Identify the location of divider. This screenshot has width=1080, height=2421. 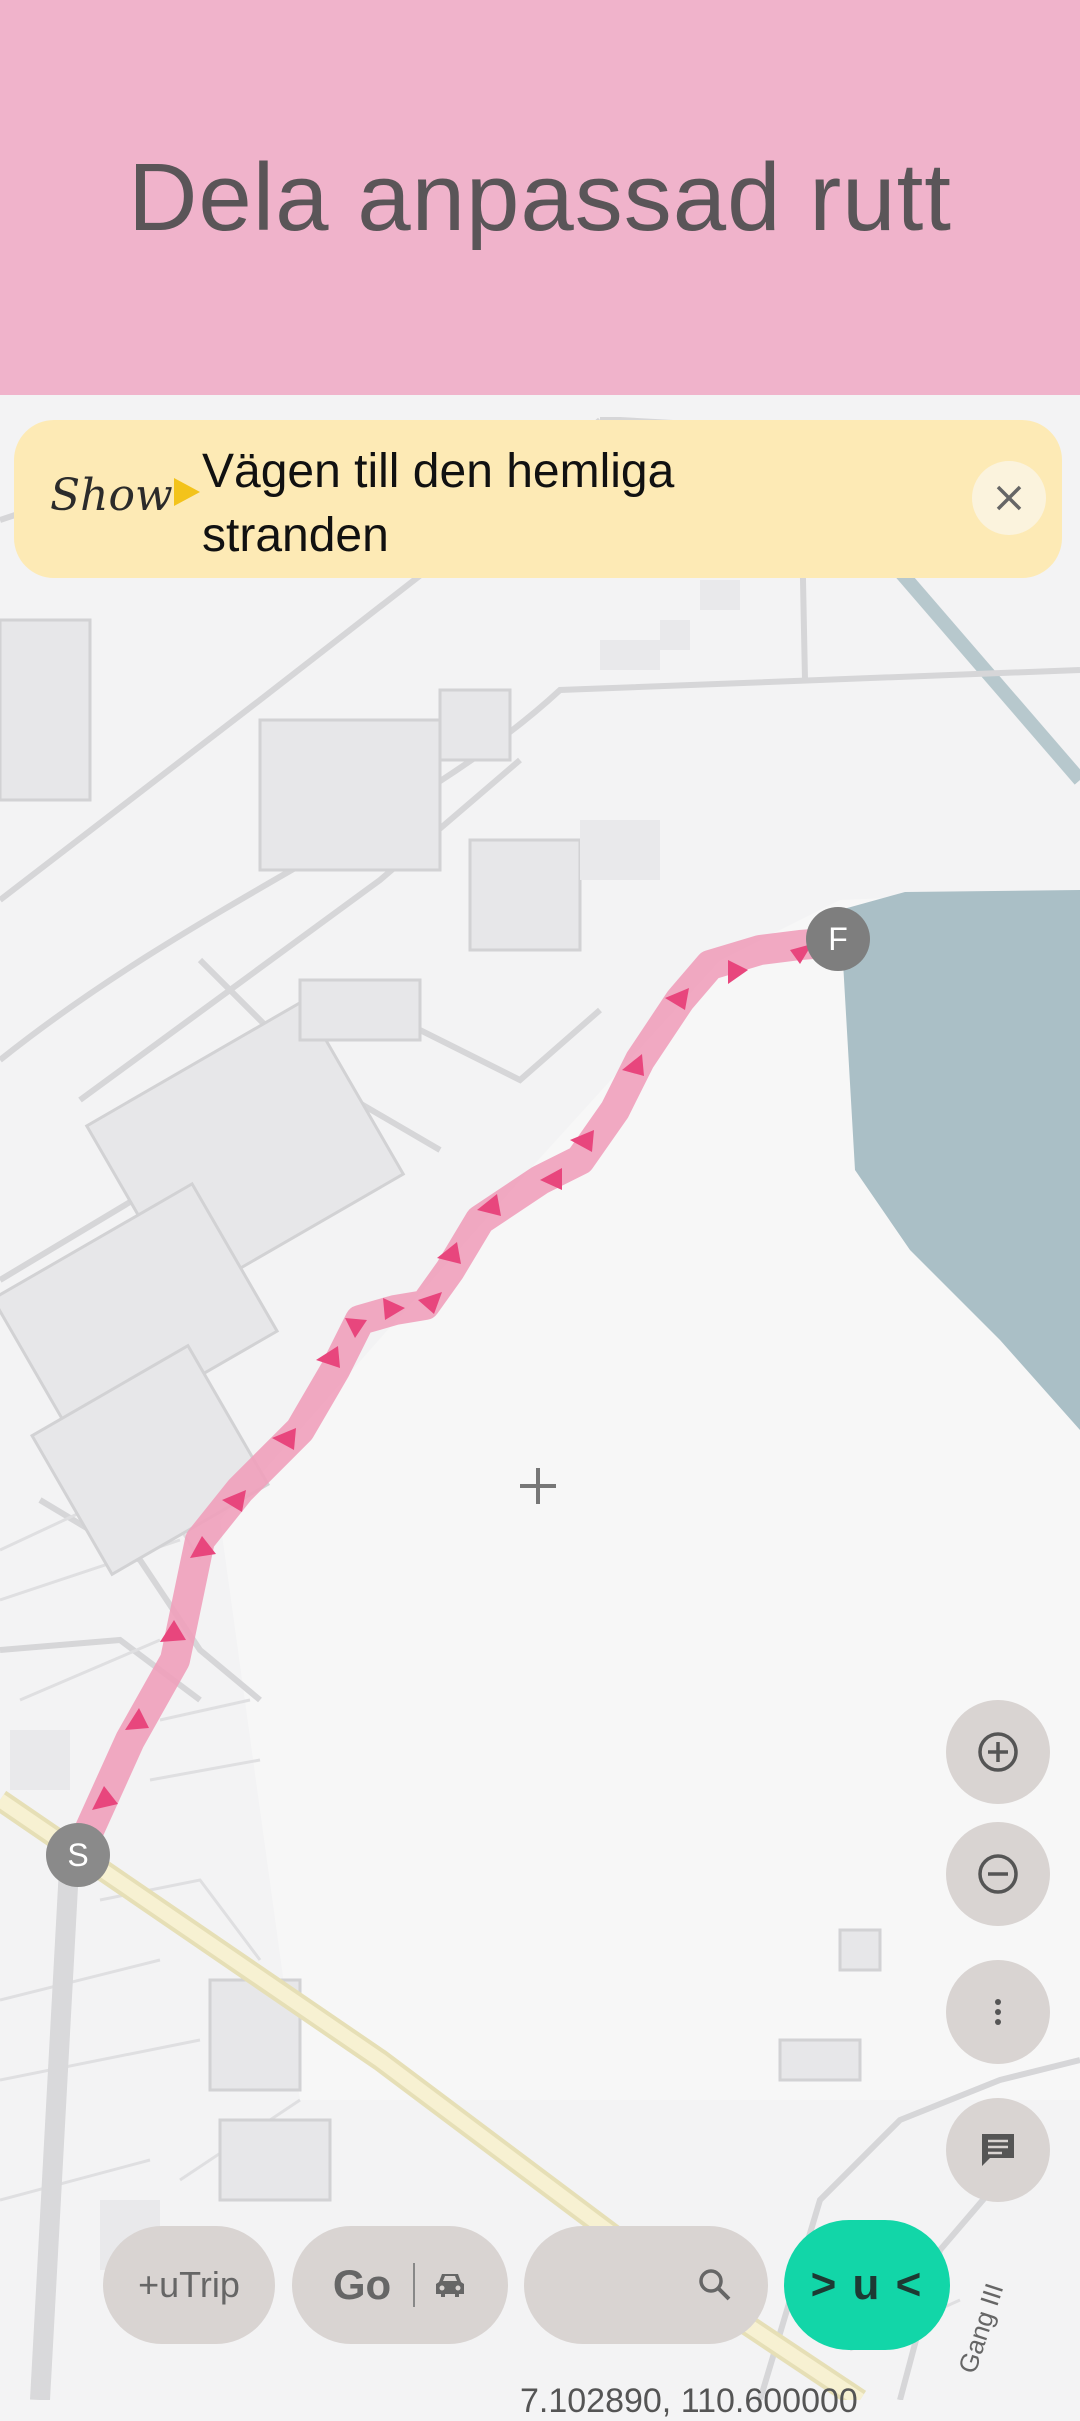
(414, 2285).